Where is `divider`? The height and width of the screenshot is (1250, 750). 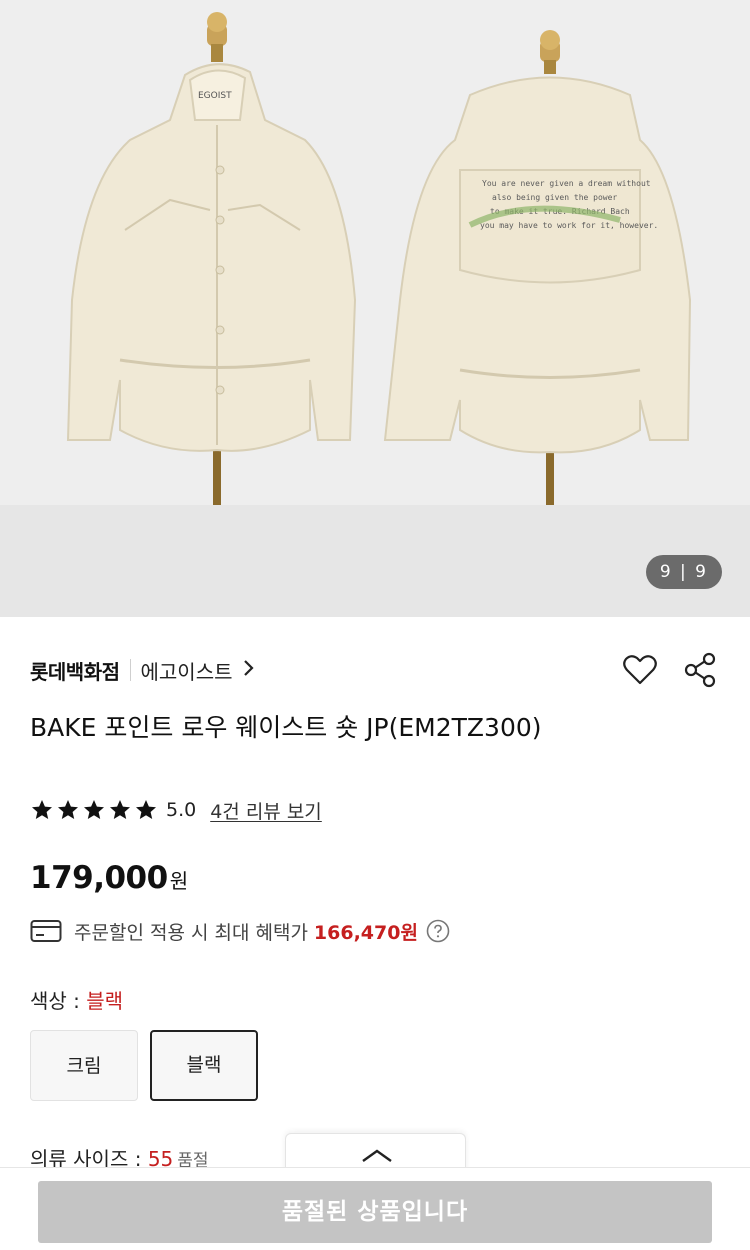
divider is located at coordinates (130, 670).